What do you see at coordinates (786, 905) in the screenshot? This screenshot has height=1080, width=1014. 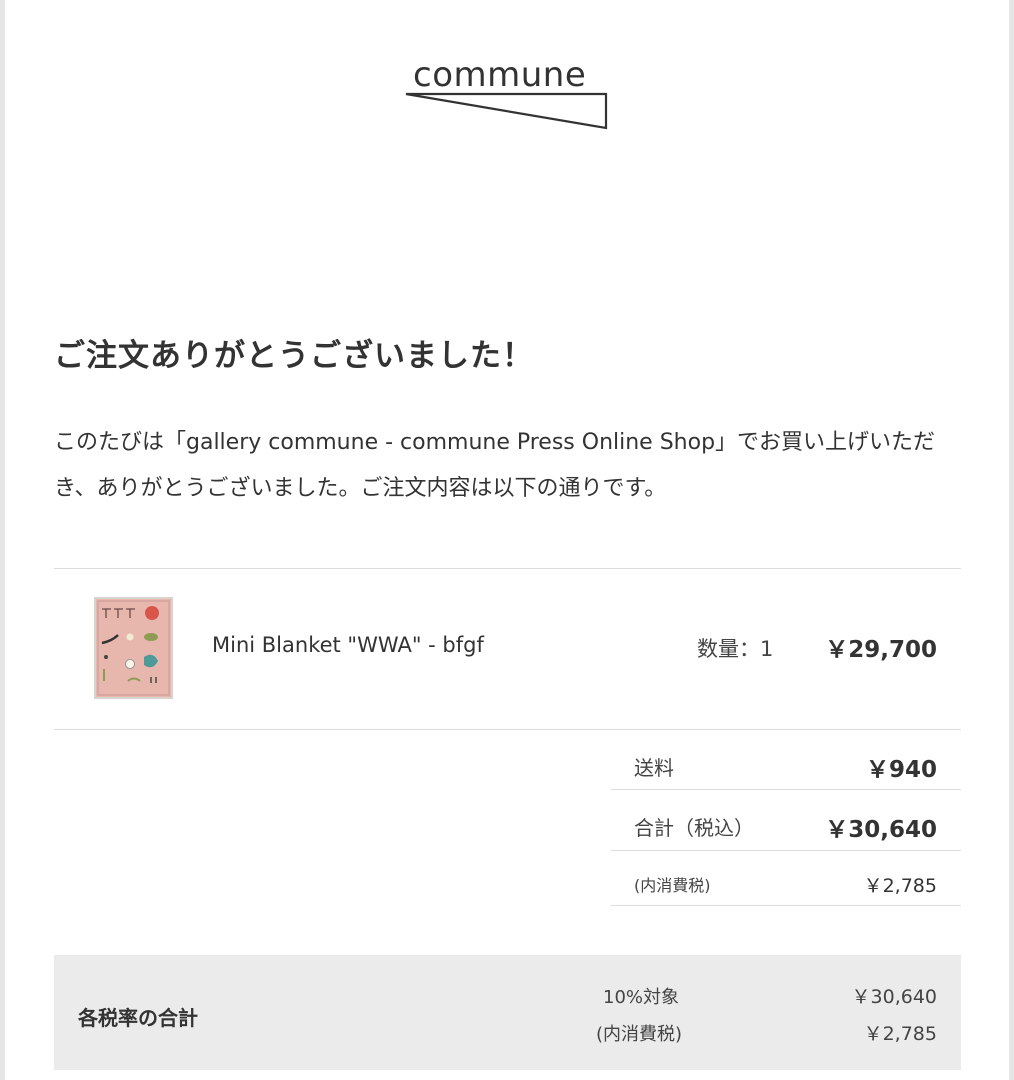 I see `divider-tax` at bounding box center [786, 905].